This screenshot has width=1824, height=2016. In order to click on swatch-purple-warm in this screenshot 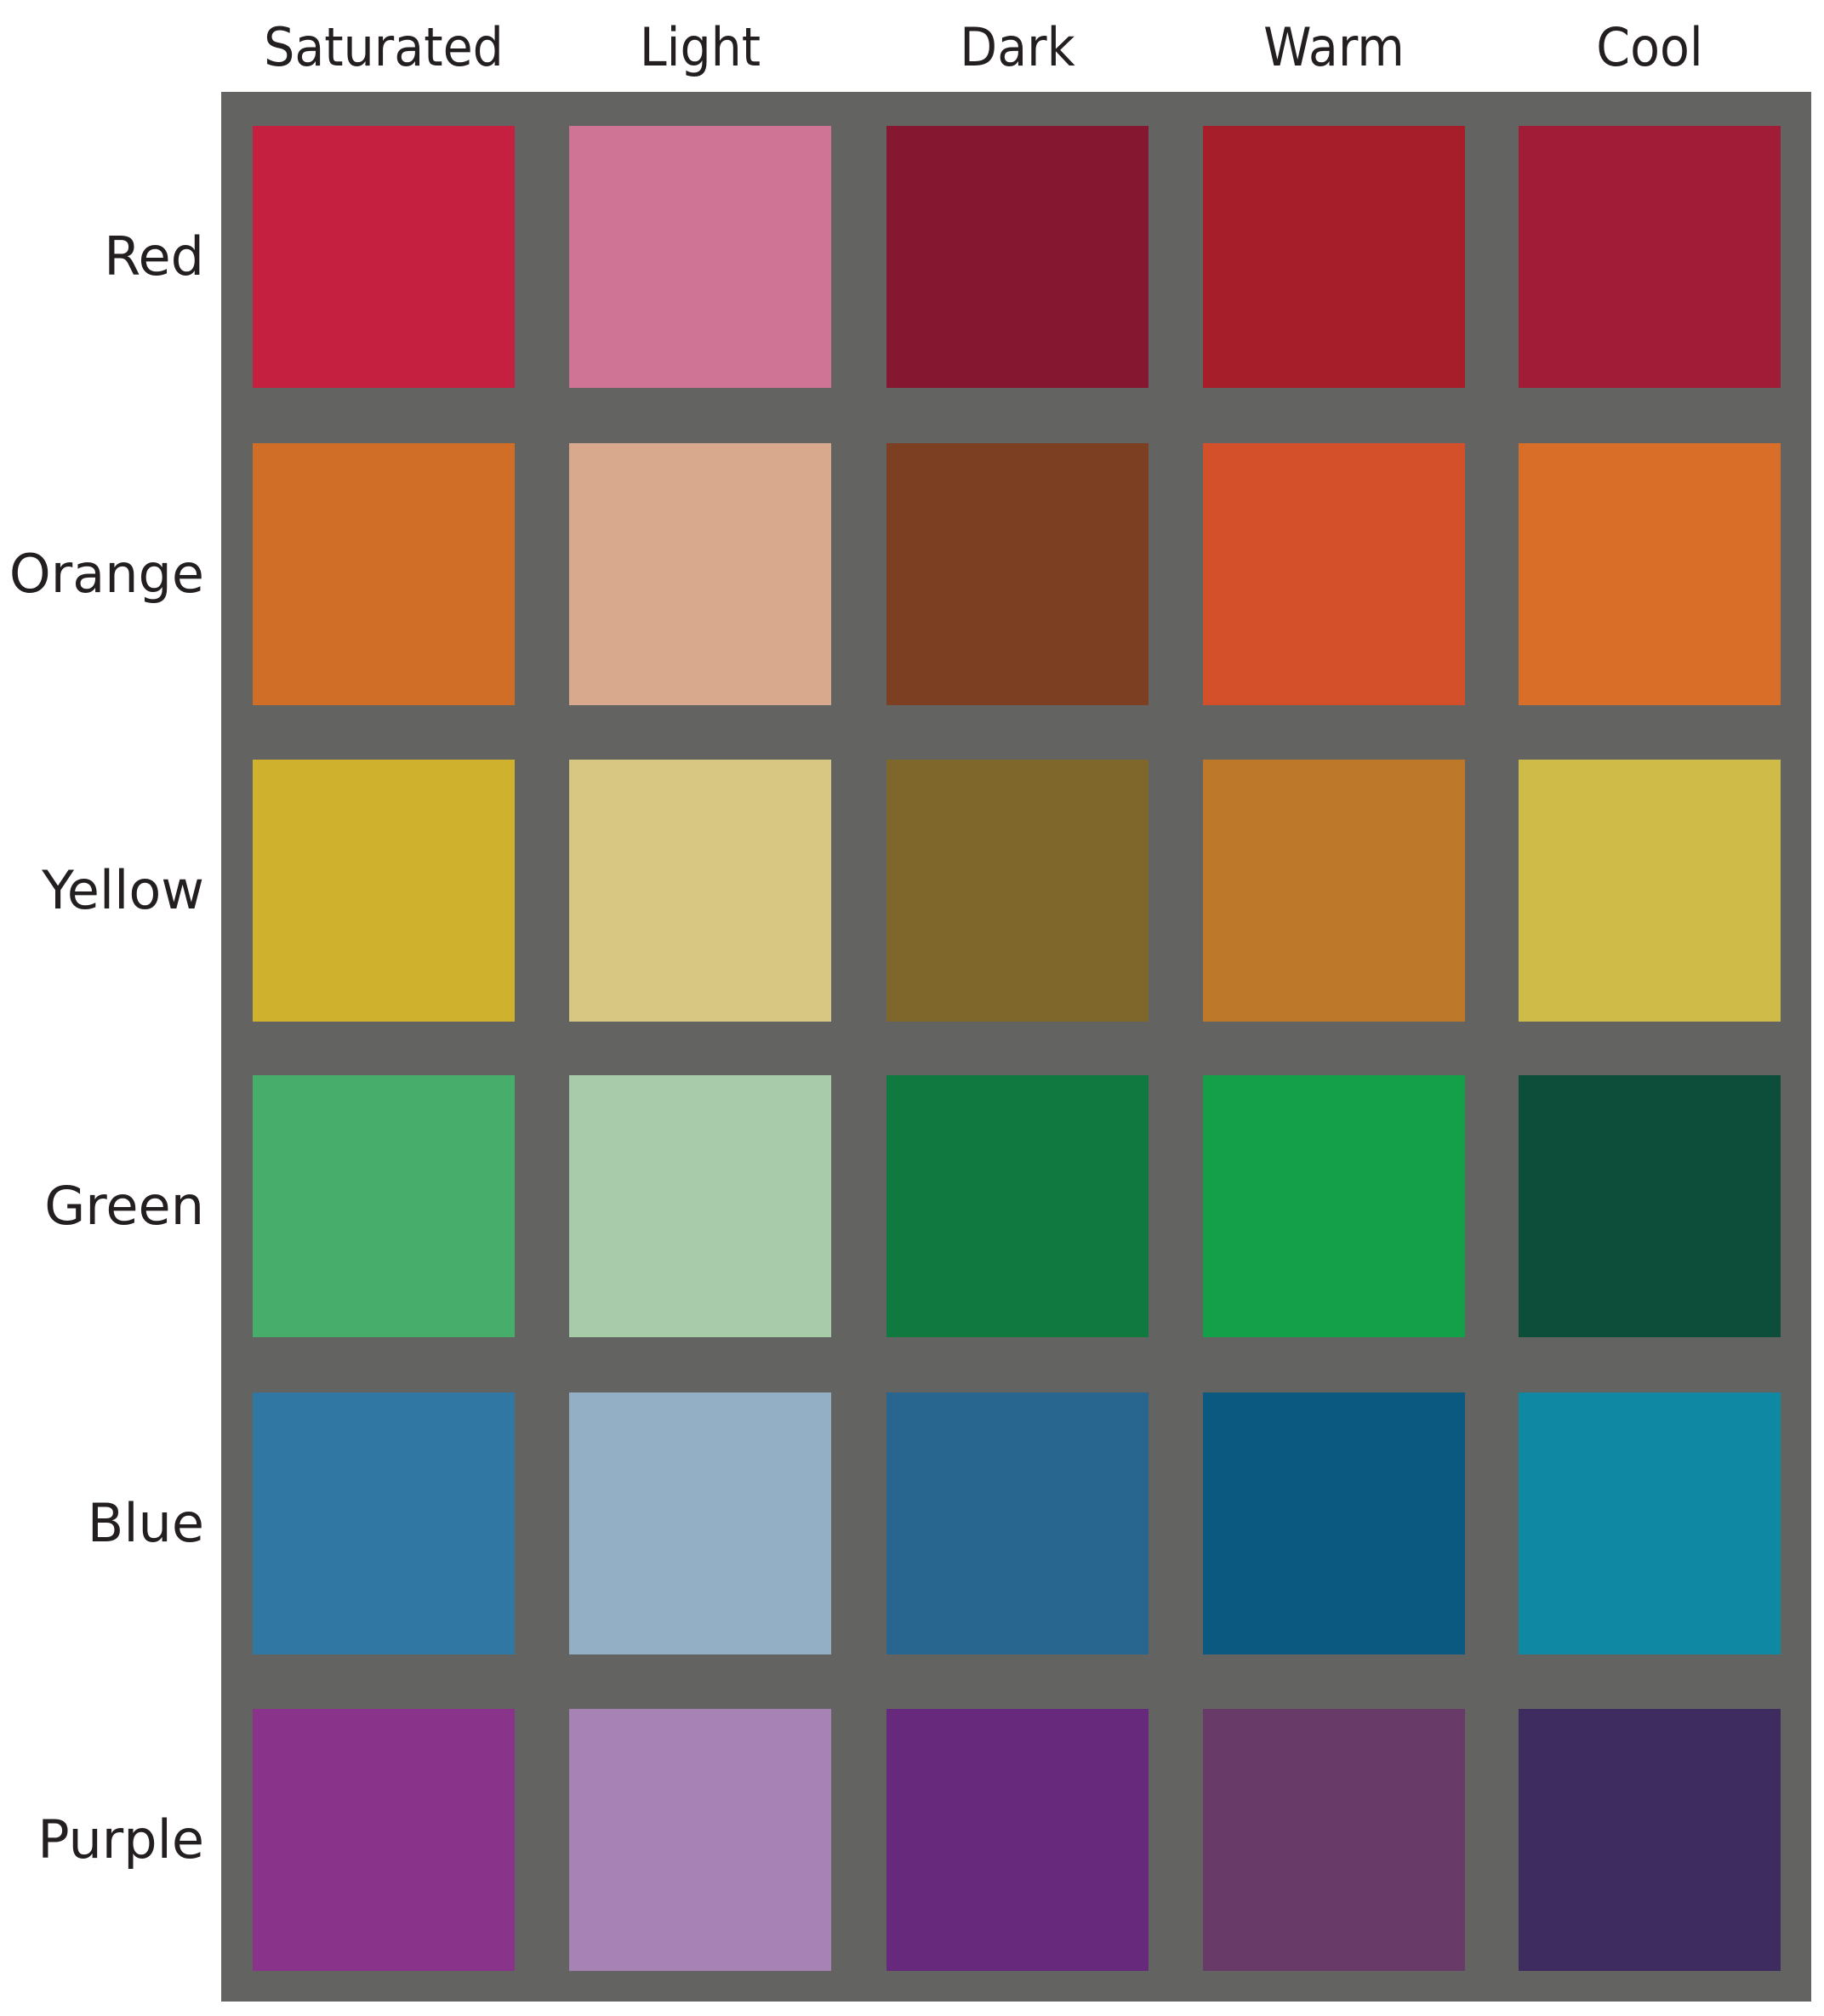, I will do `click(1334, 1840)`.